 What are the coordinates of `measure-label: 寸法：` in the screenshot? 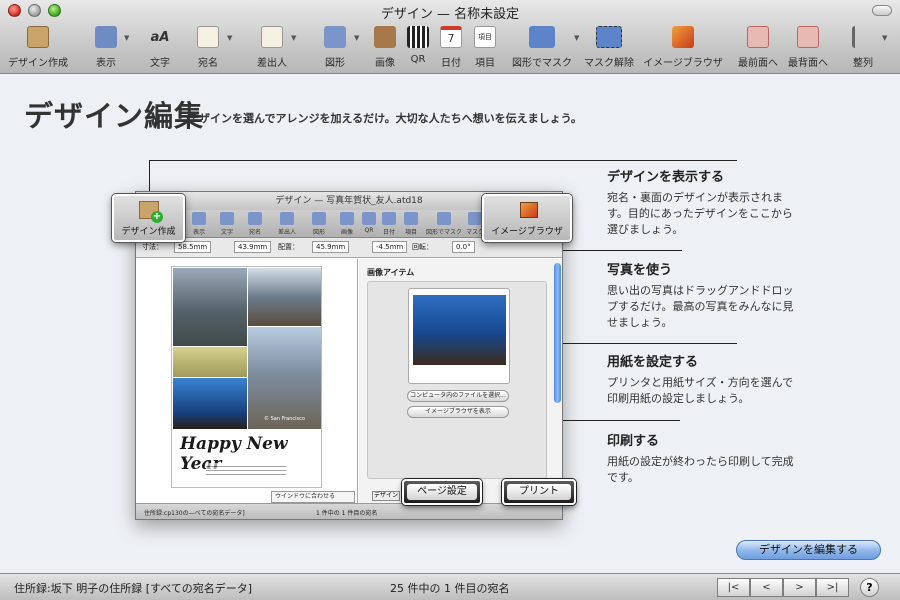 It's located at (152, 247).